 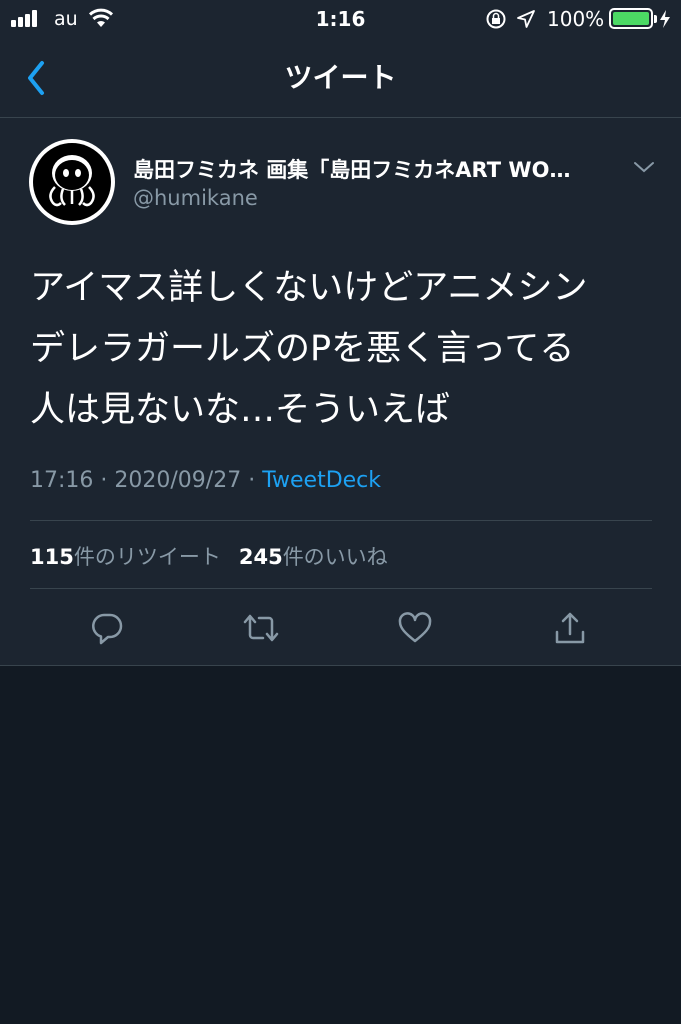 I want to click on navigation-bar: ツイート, so click(x=340, y=78).